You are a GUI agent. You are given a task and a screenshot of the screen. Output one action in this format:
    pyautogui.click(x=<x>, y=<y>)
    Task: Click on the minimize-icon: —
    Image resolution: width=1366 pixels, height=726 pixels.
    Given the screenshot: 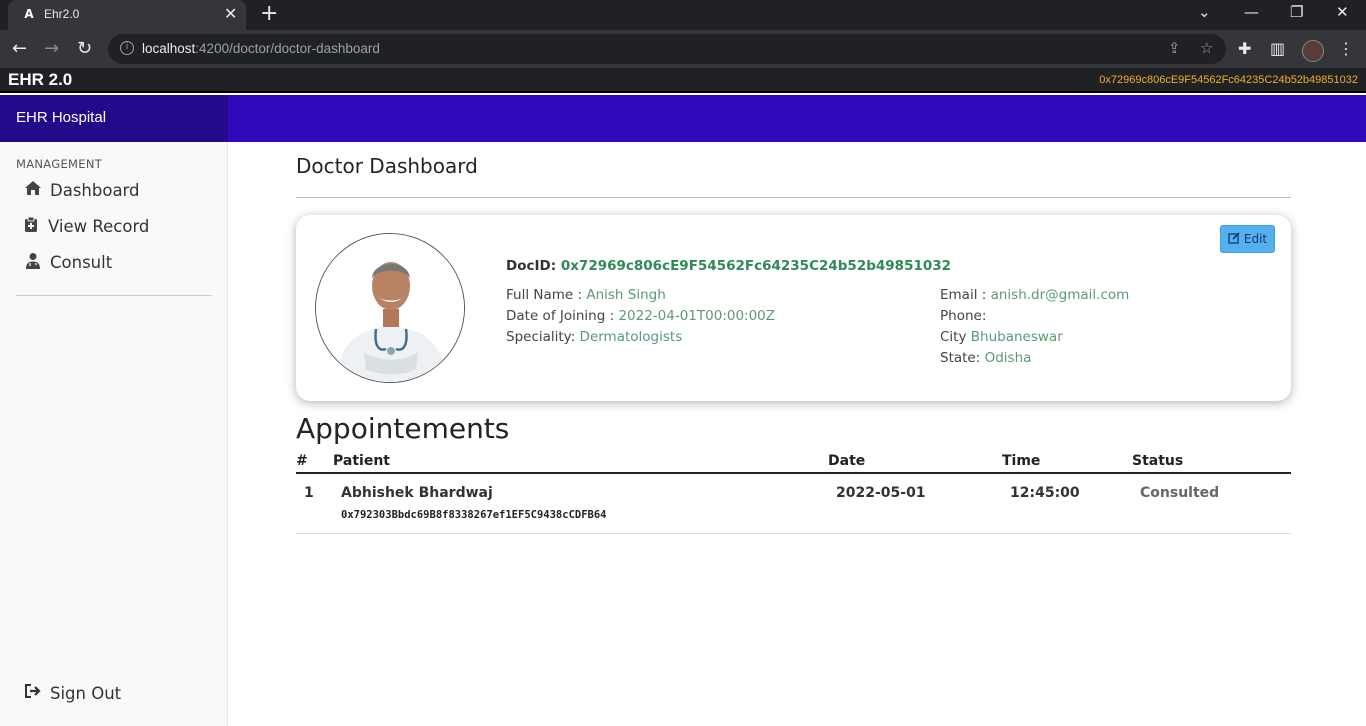 What is the action you would take?
    pyautogui.click(x=1251, y=12)
    